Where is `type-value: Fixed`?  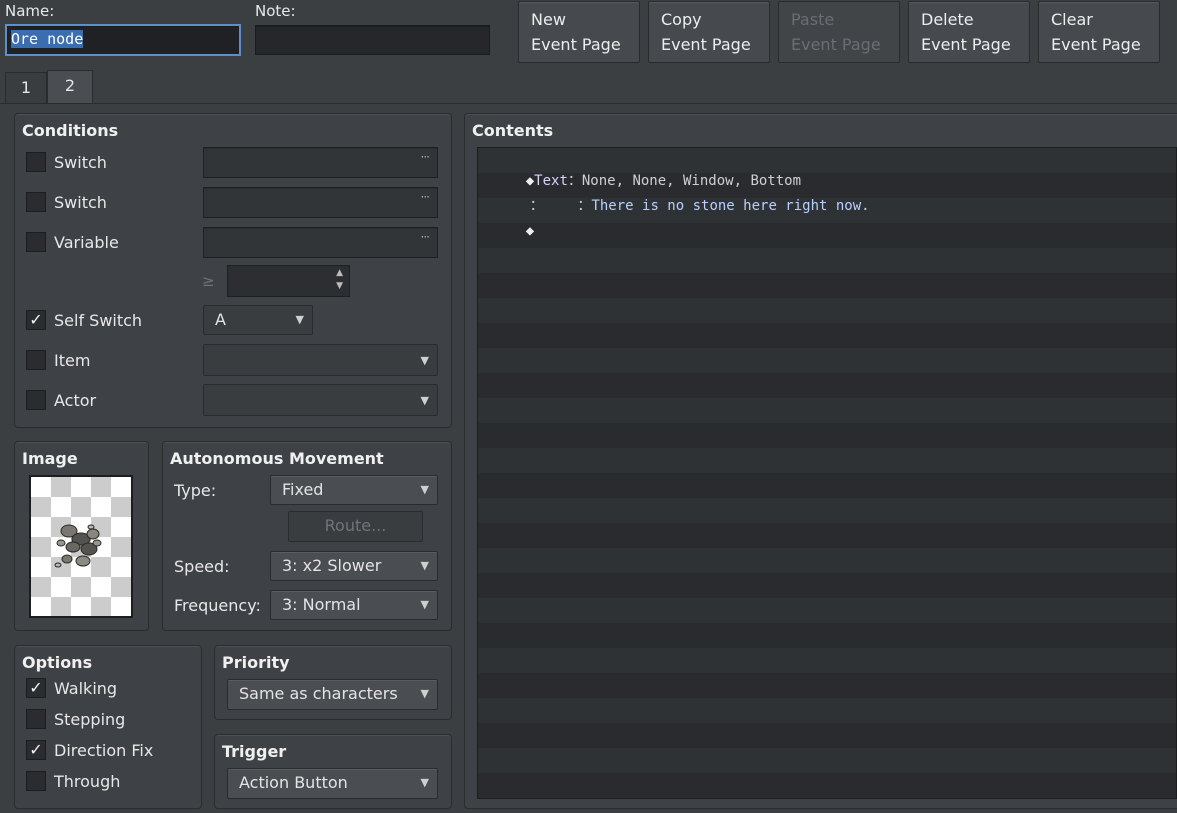 type-value: Fixed is located at coordinates (303, 489).